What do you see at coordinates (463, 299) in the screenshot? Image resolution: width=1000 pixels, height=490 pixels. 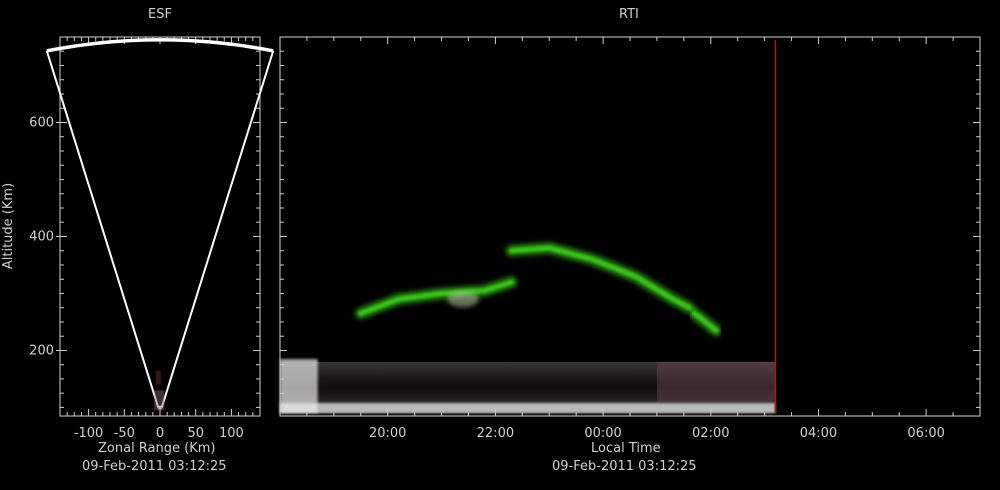 I see `rti-echo-plume` at bounding box center [463, 299].